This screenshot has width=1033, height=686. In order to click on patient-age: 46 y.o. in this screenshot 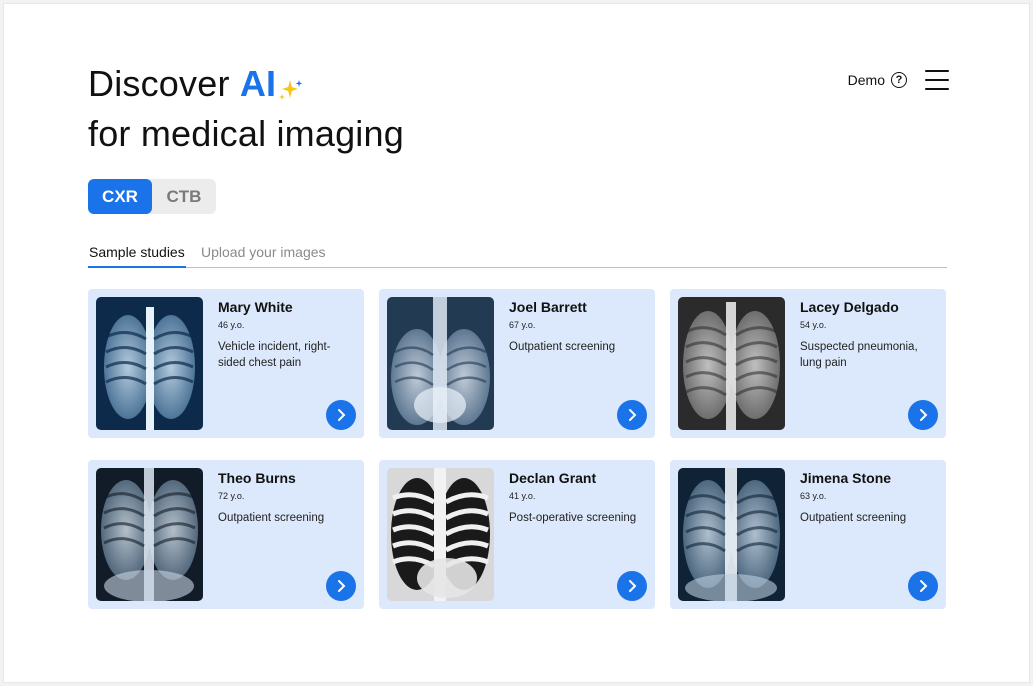, I will do `click(231, 325)`.